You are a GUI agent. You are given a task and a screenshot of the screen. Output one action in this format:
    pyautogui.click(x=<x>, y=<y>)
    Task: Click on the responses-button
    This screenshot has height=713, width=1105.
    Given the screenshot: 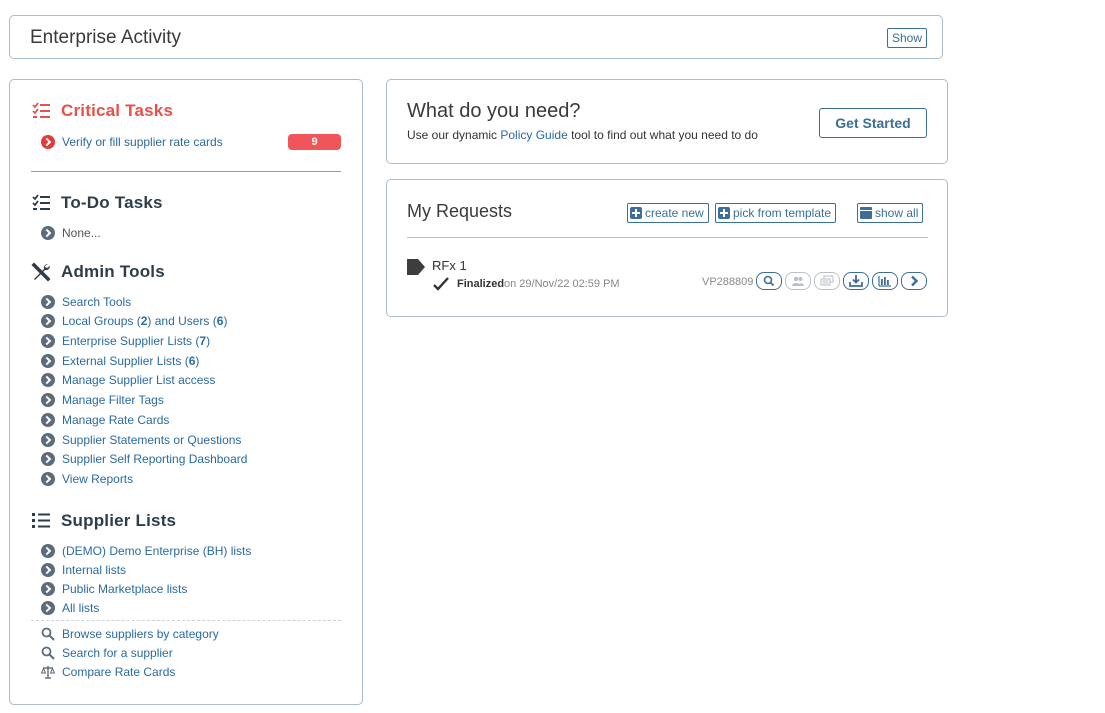 What is the action you would take?
    pyautogui.click(x=827, y=281)
    